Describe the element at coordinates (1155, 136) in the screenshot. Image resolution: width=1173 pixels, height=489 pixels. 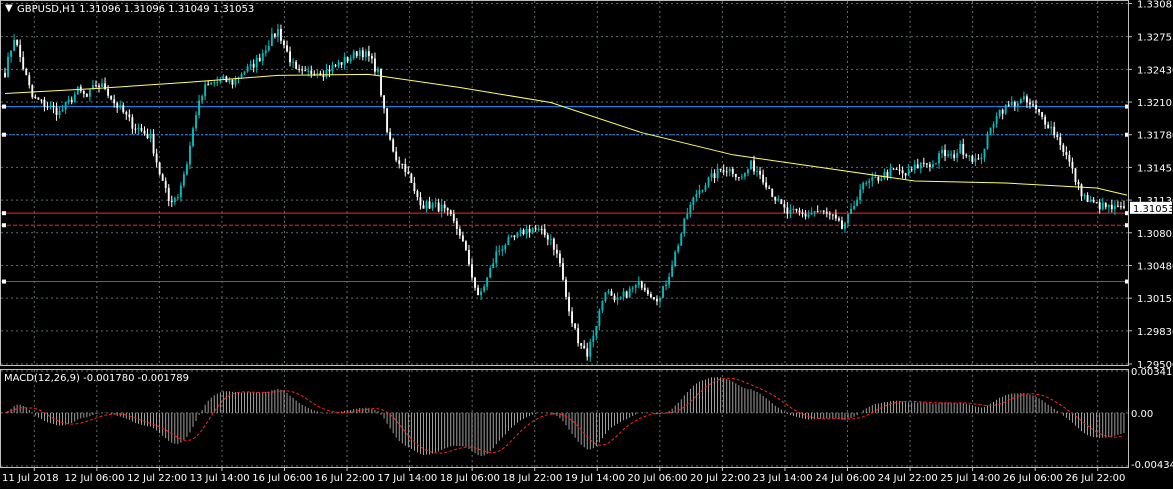
I see `price-tick-label: 1.31780` at that location.